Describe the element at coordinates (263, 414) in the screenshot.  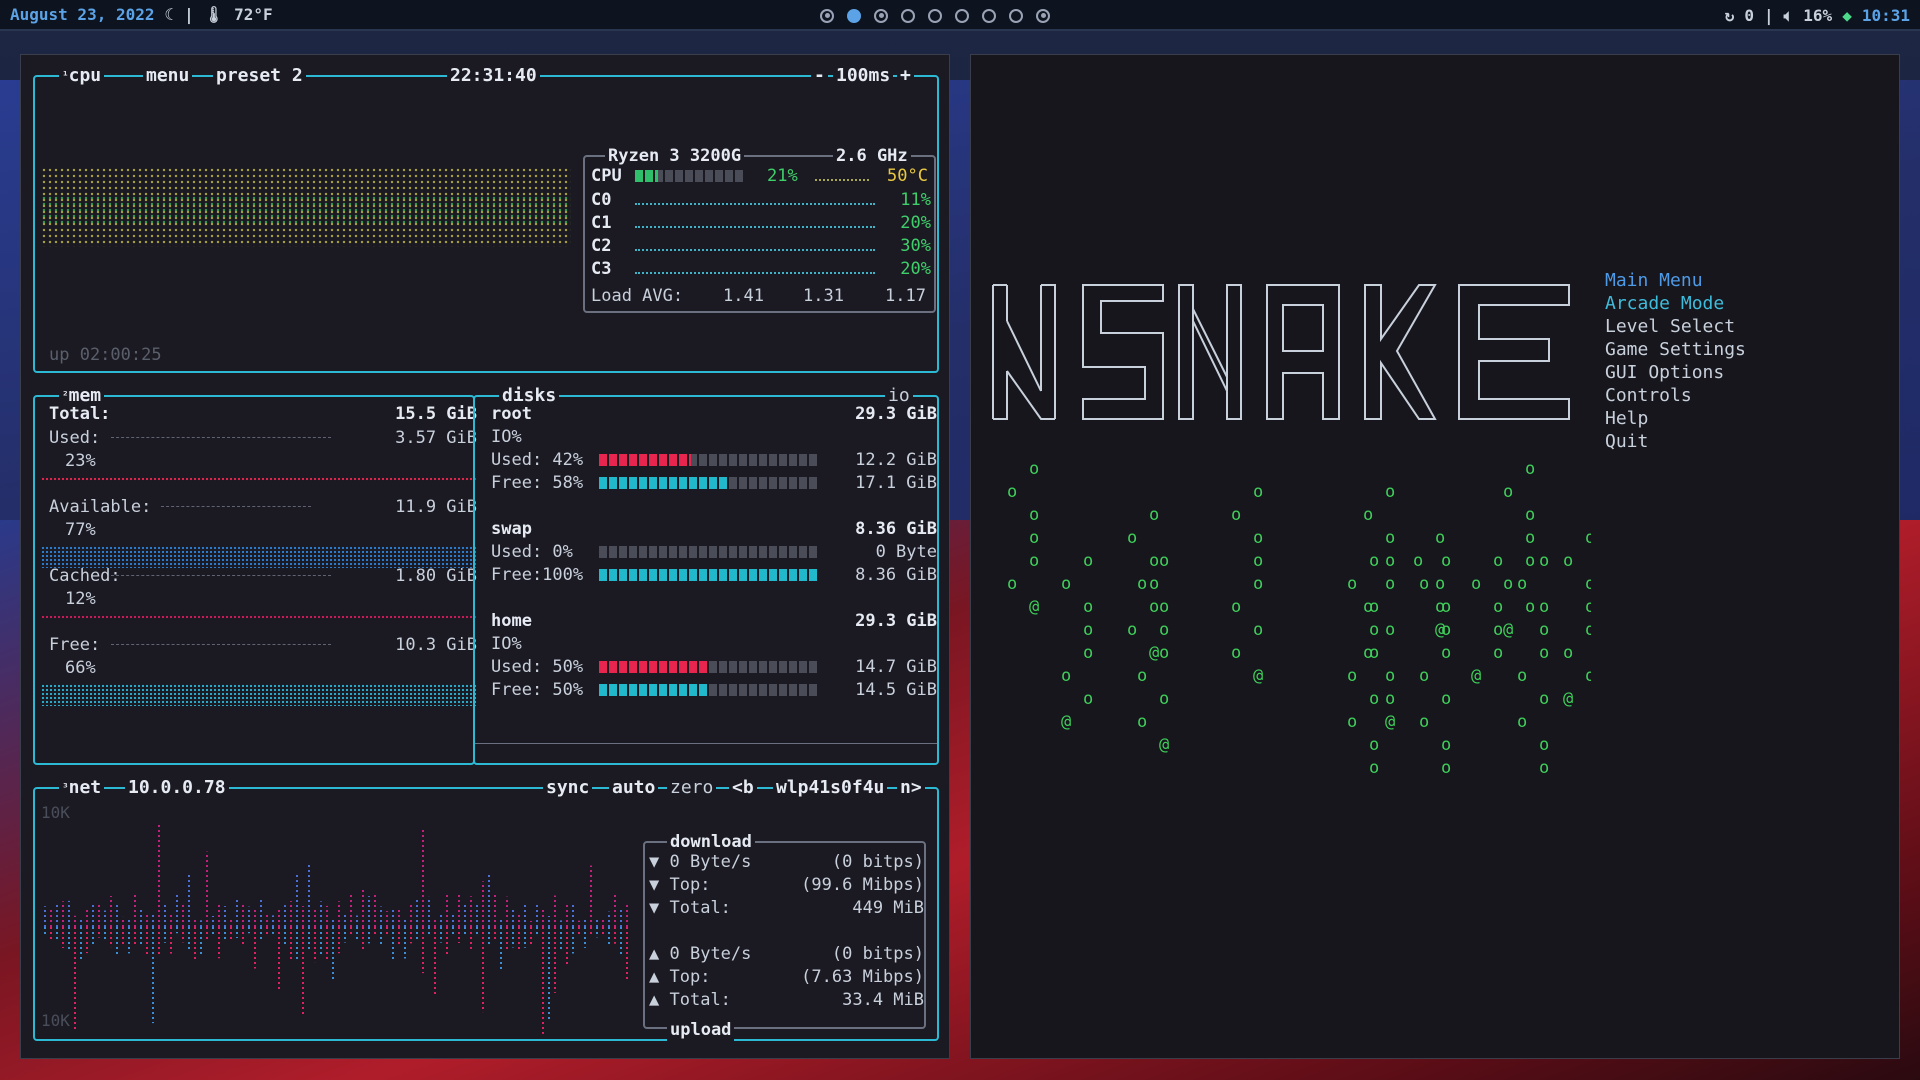
I see `mem-total-row: Total: 15.5 GiB` at that location.